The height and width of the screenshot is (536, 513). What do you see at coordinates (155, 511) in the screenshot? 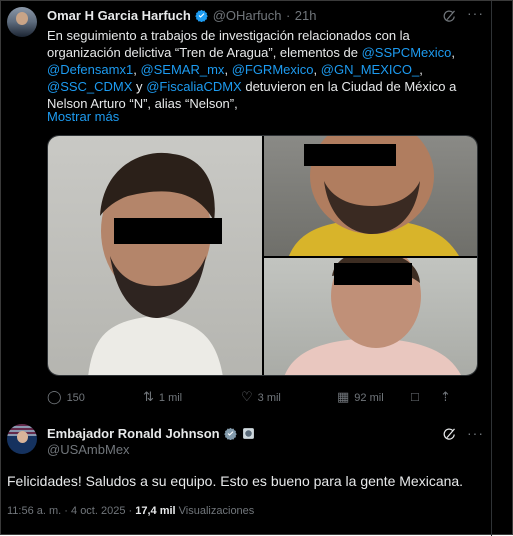
I see `views-count: 17,4 mil` at bounding box center [155, 511].